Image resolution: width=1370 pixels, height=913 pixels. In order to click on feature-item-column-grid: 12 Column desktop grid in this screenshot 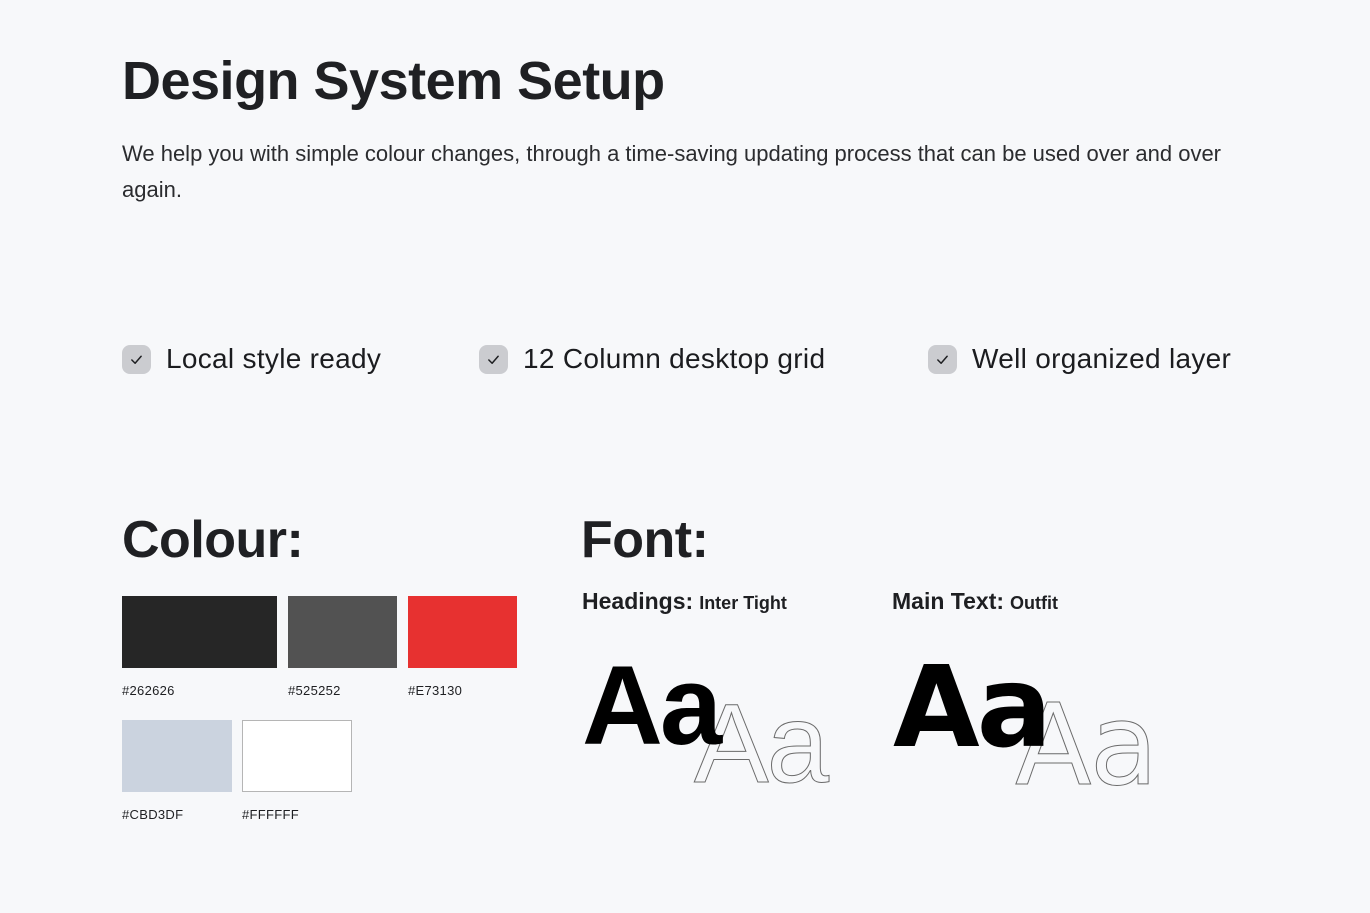, I will do `click(652, 359)`.